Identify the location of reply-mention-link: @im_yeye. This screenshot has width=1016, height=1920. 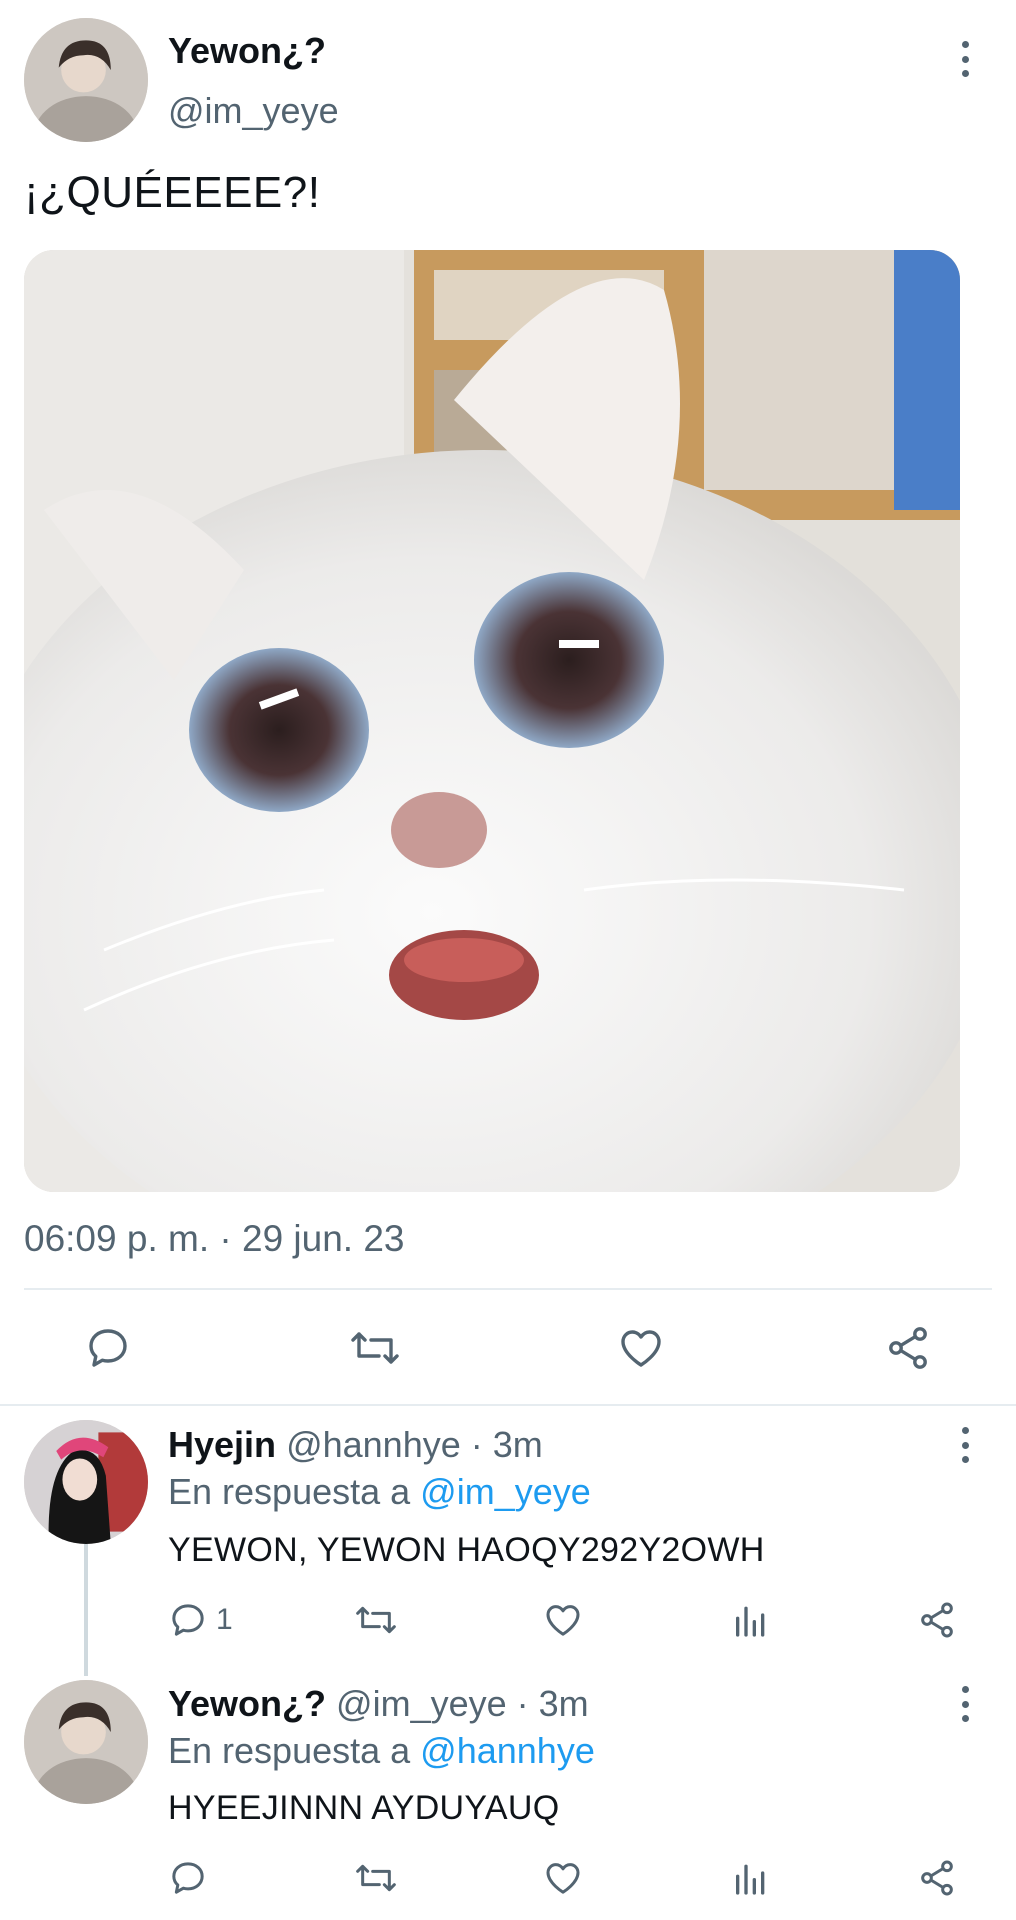
(505, 1491).